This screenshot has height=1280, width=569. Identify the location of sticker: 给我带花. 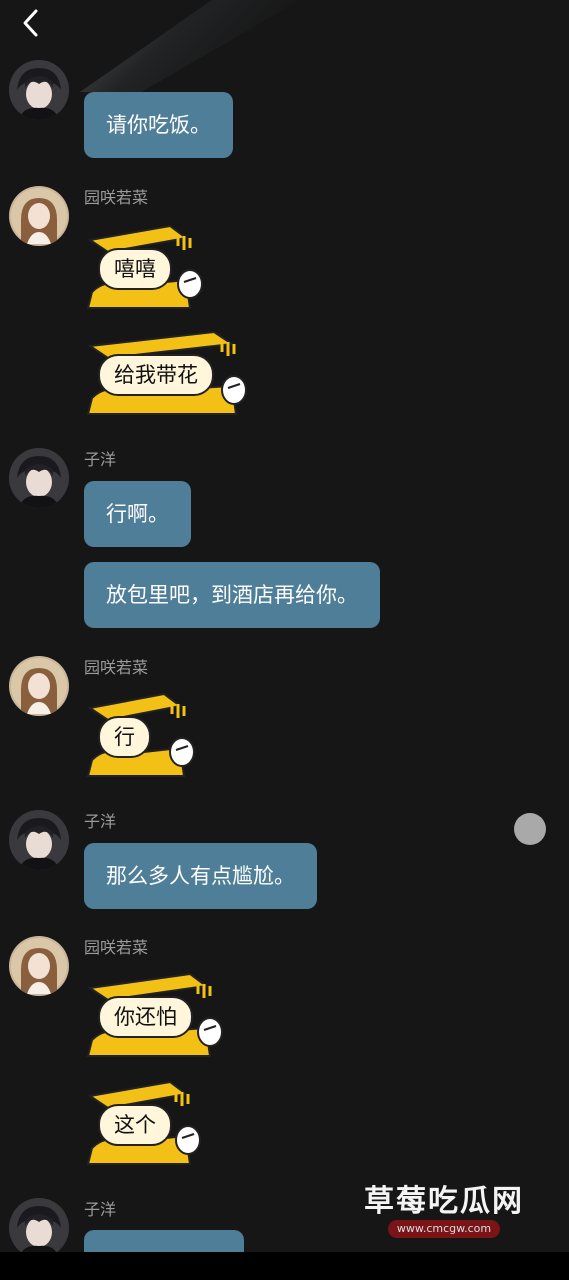
(168, 373).